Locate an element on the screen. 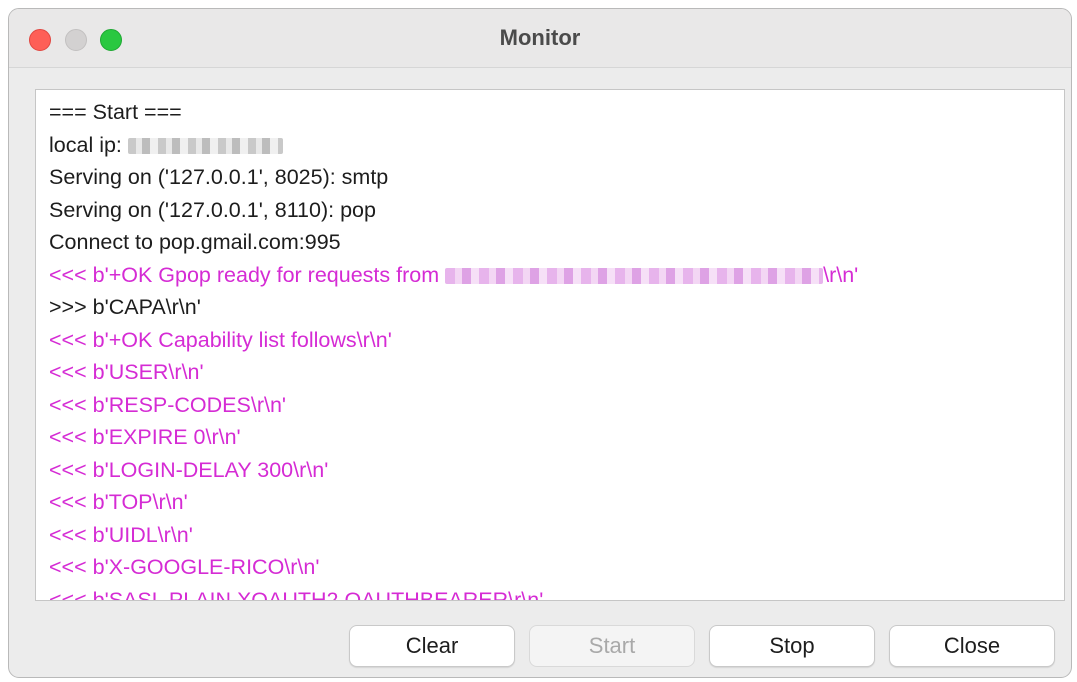 The width and height of the screenshot is (1077, 682). log-line-suffix: \r\n' is located at coordinates (841, 274).